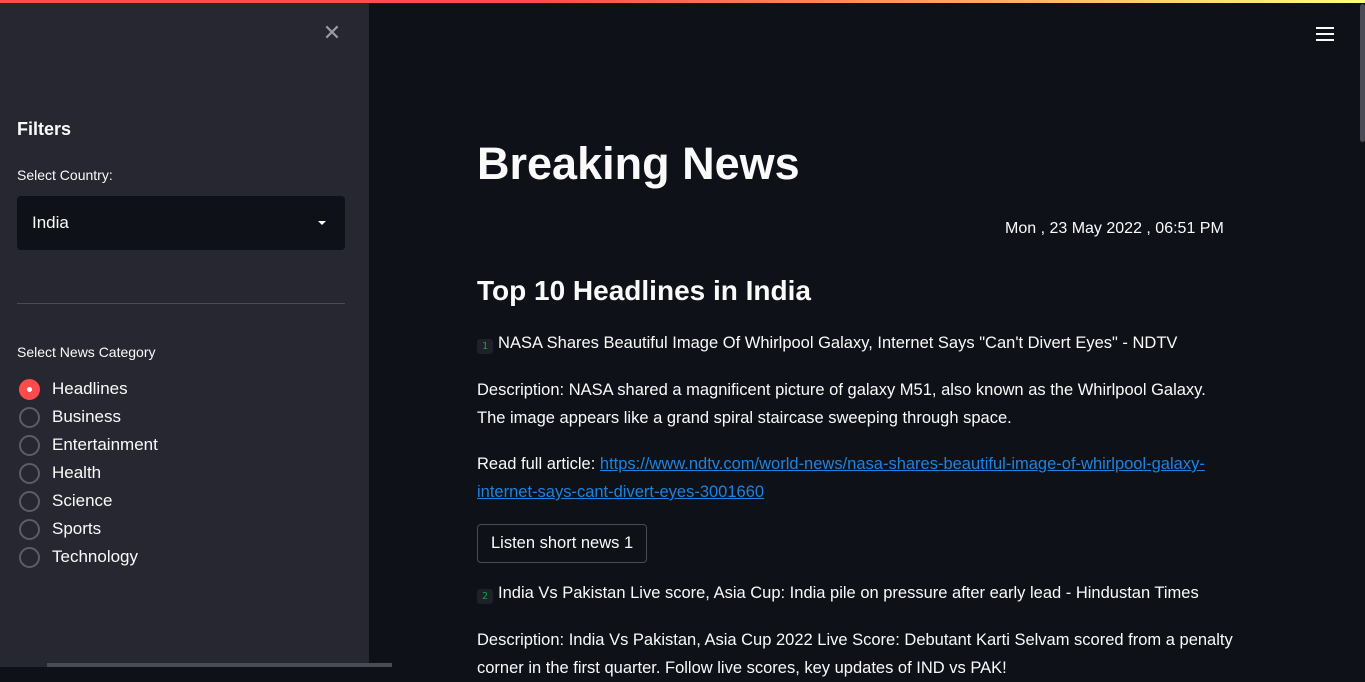  I want to click on country-label: Select Country:, so click(65, 175).